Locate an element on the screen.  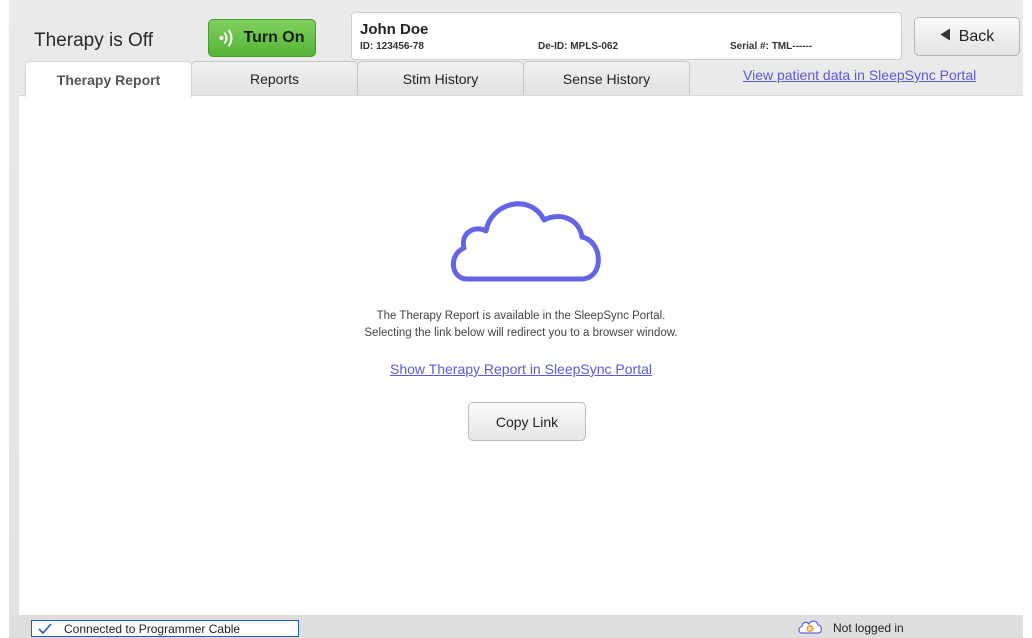
turn-on-button: Turn On is located at coordinates (262, 38).